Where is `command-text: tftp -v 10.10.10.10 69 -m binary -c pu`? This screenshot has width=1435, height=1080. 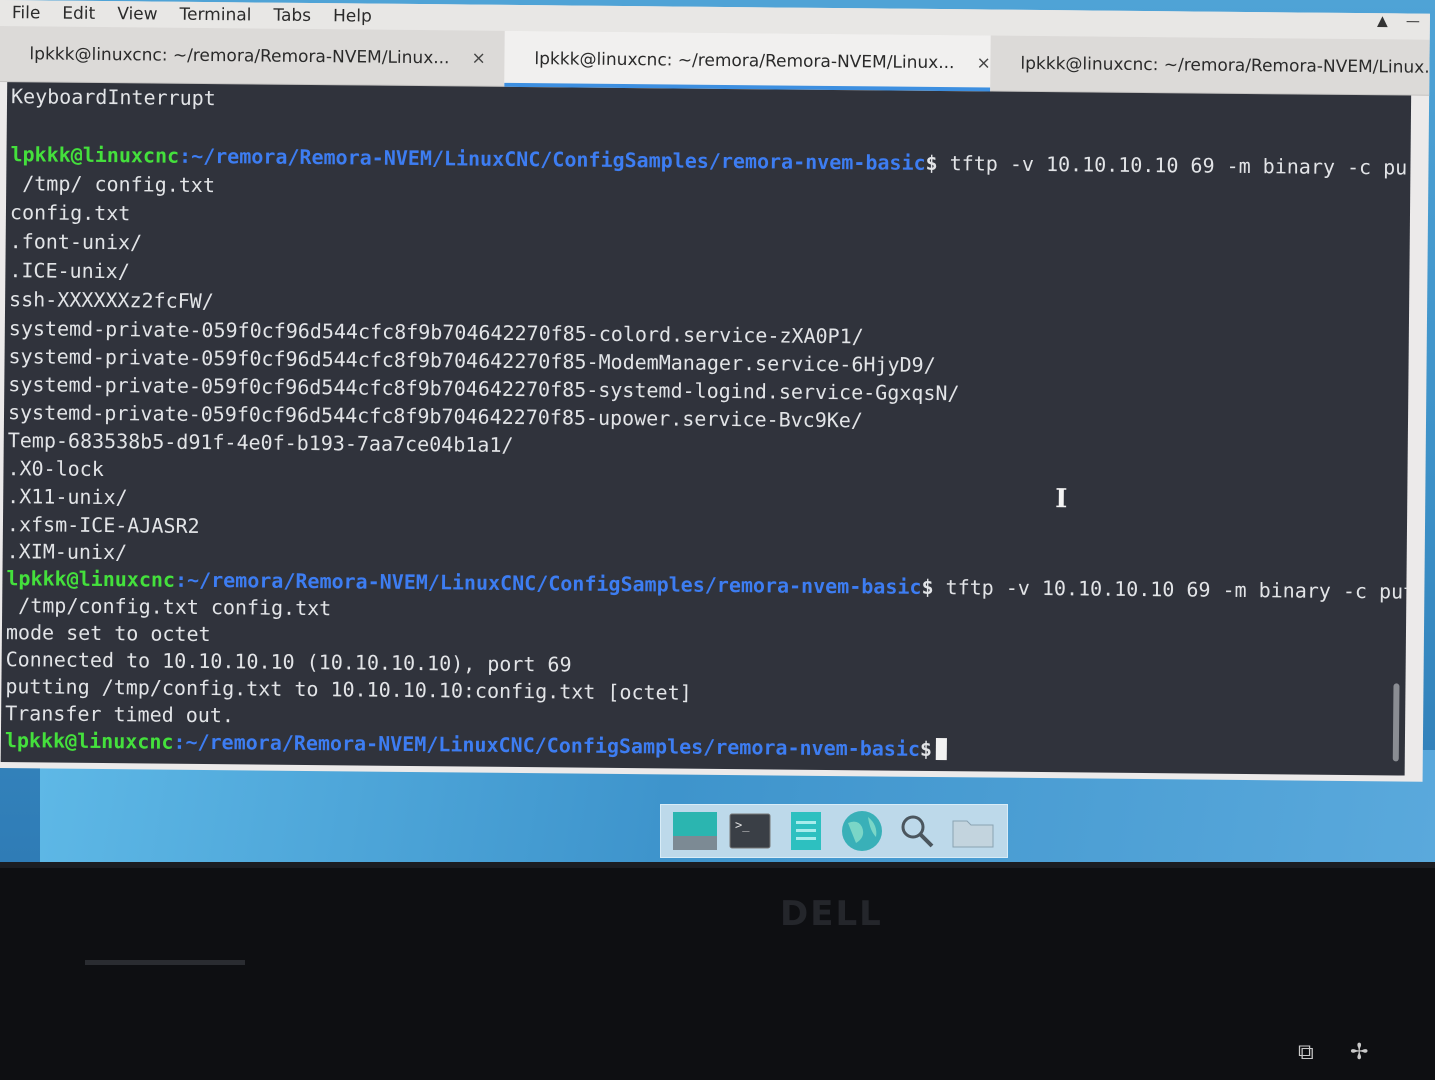 command-text: tftp -v 10.10.10.10 69 -m binary -c pu is located at coordinates (1172, 165).